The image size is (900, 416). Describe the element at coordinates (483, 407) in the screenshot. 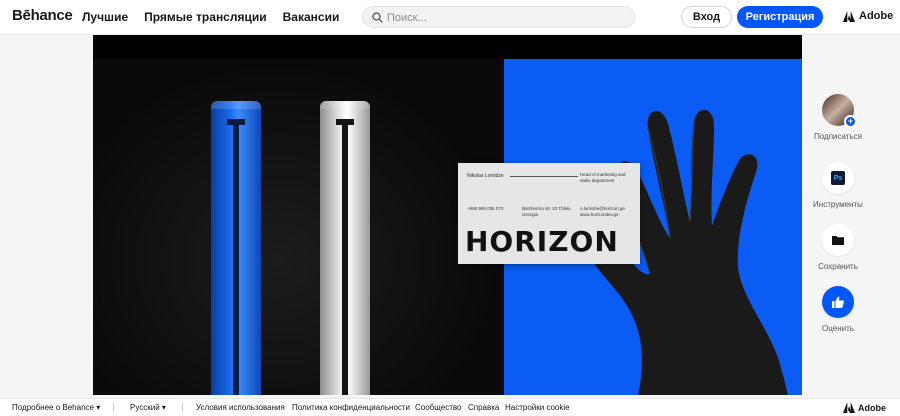

I see `footer-help-link: Справка` at that location.